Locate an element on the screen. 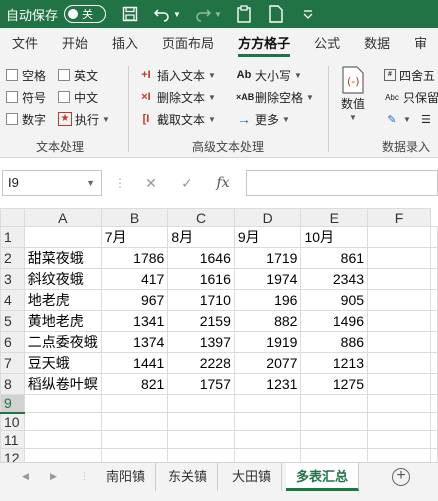 Image resolution: width=438 pixels, height=501 pixels. cell: 1275 is located at coordinates (334, 384).